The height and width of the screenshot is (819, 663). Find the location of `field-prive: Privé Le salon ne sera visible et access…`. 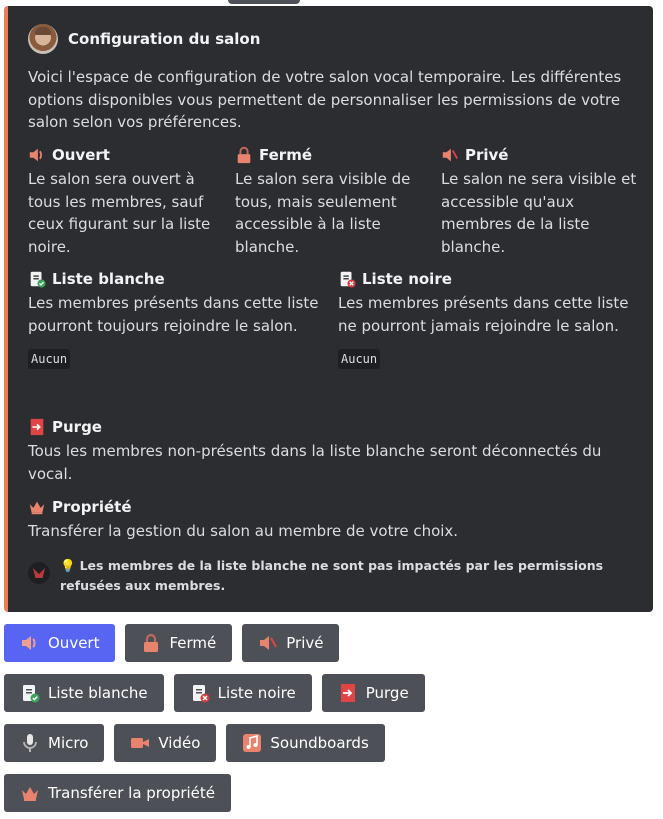

field-prive: Privé Le salon ne sera visible et access… is located at coordinates (541, 201).